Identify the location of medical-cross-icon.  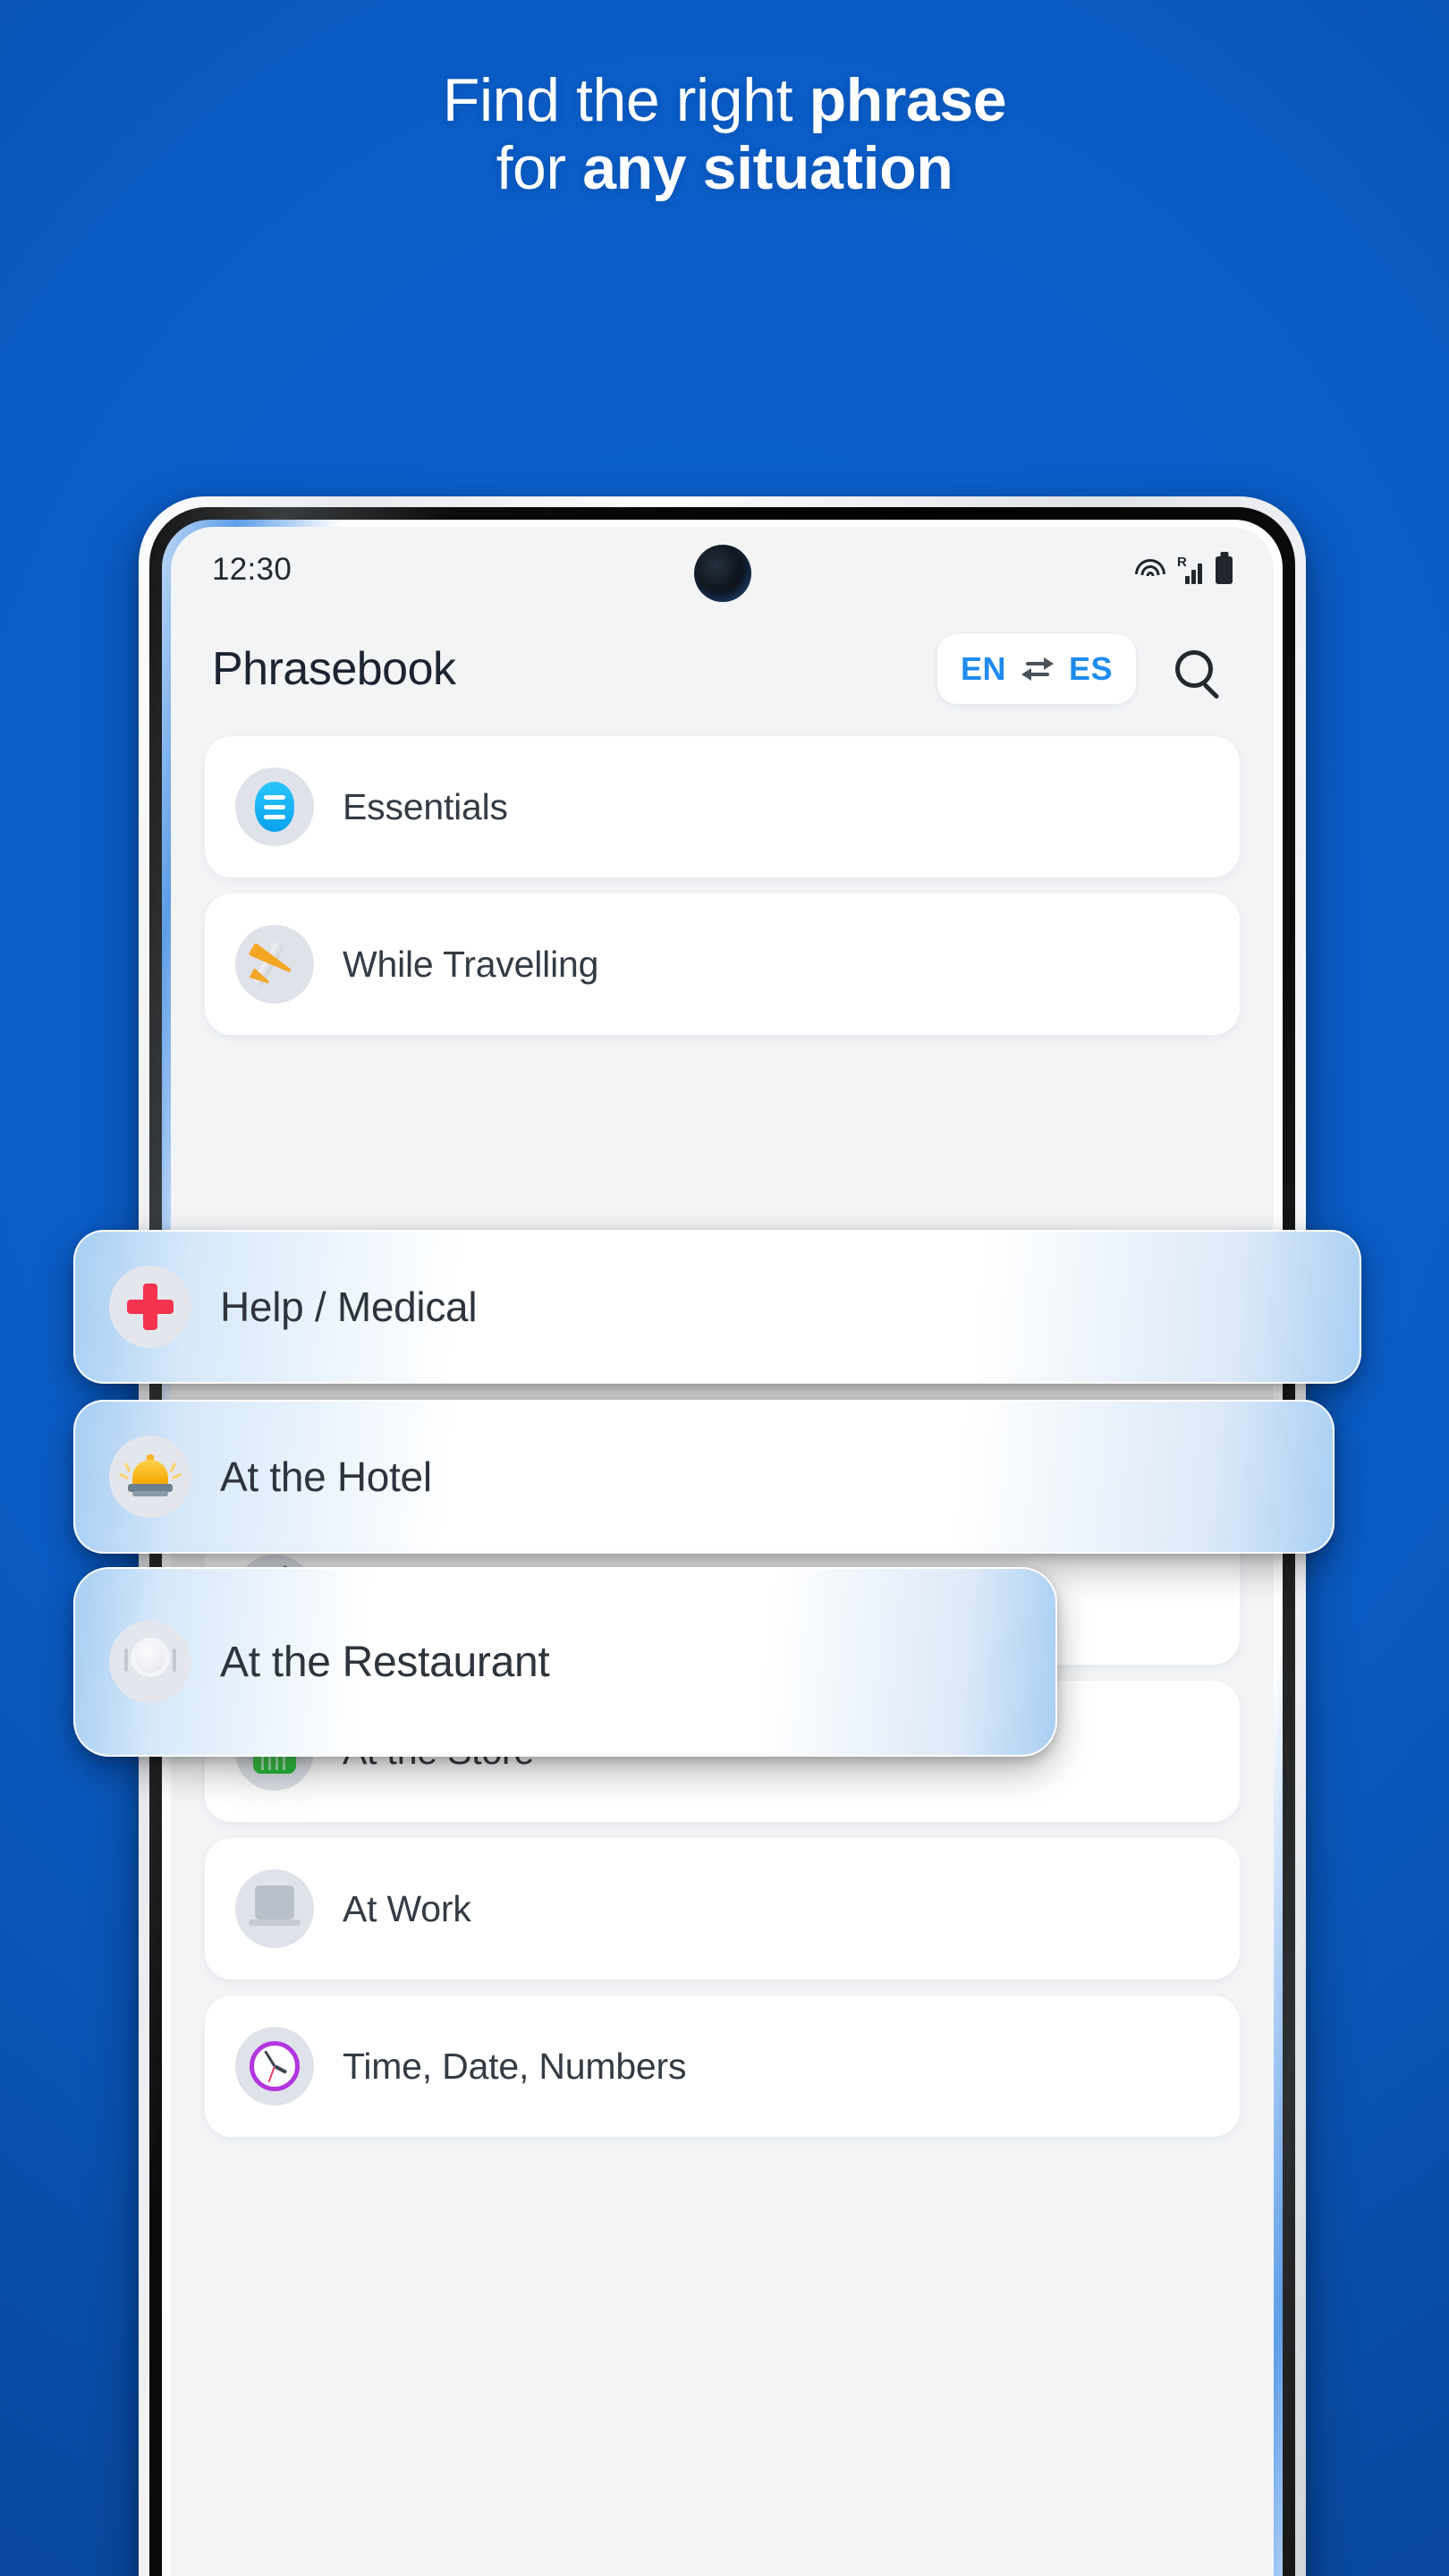
(150, 1307).